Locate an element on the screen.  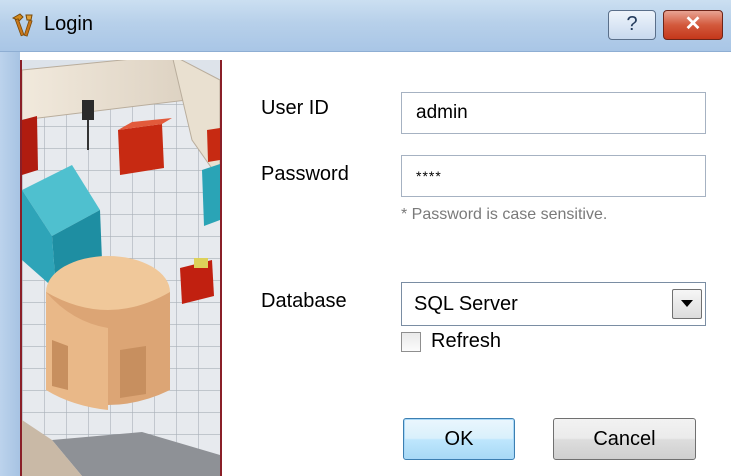
database-selected-value: SQL Server is located at coordinates (466, 304).